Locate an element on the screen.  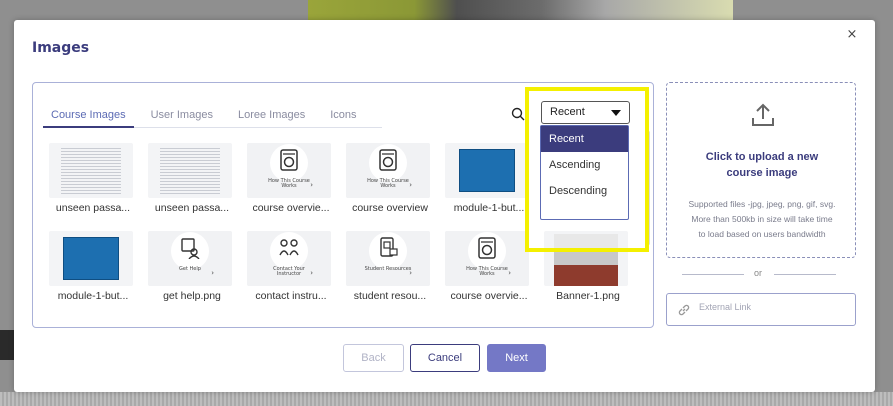
tile-caption: Get Help is located at coordinates (190, 269).